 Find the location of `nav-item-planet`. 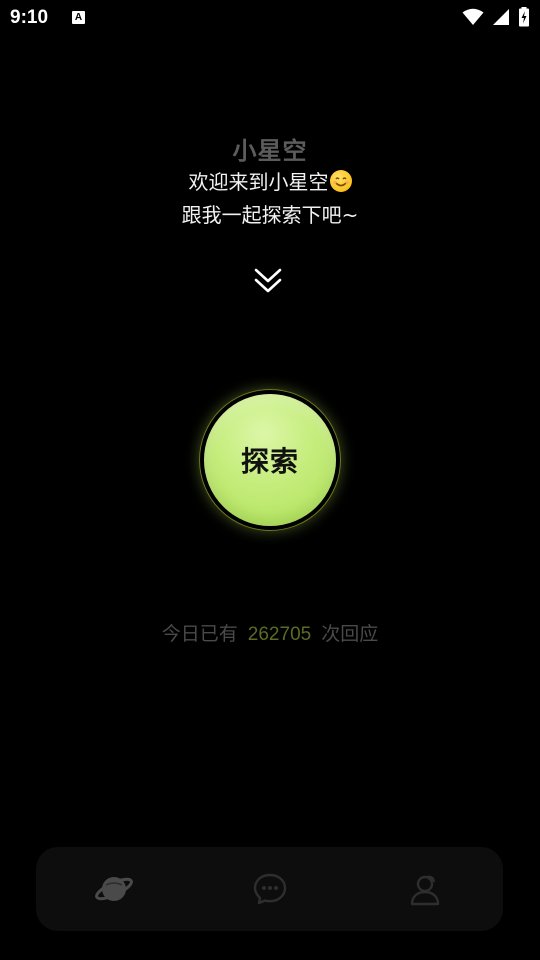

nav-item-planet is located at coordinates (114, 889).